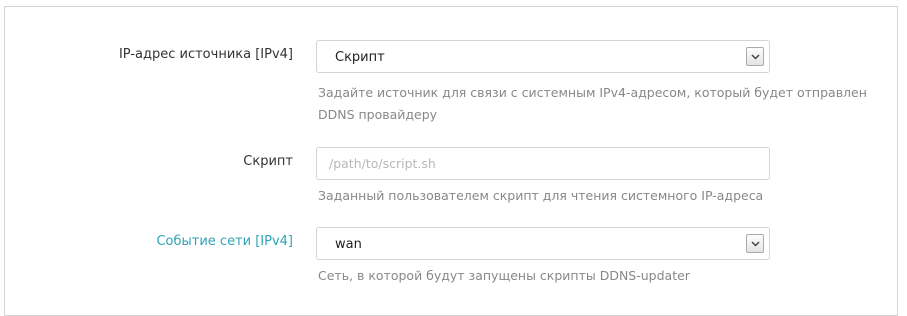 The image size is (907, 316). What do you see at coordinates (268, 161) in the screenshot?
I see `script-label: Скрипт` at bounding box center [268, 161].